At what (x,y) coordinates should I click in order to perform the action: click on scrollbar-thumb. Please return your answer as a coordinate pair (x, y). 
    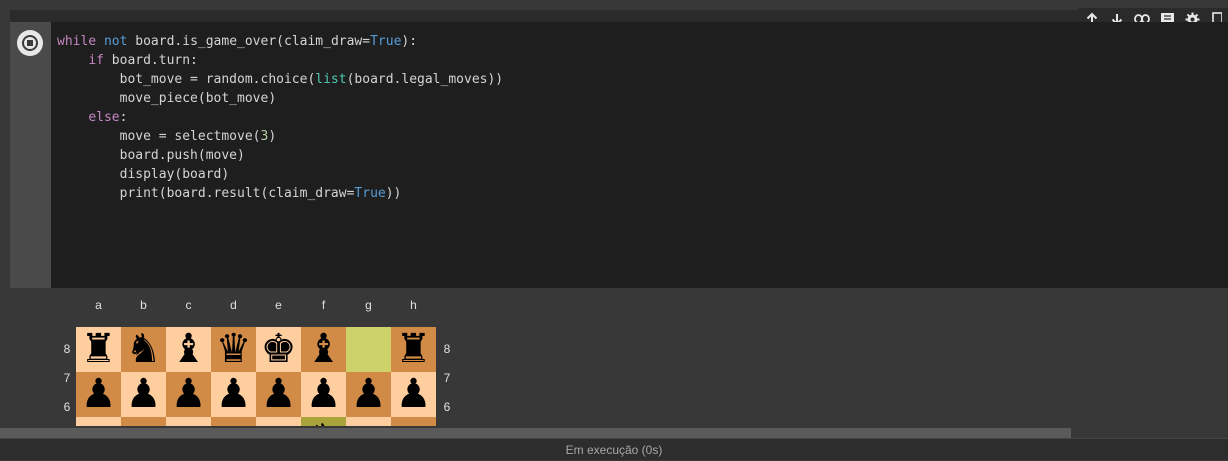
    Looking at the image, I should click on (535, 433).